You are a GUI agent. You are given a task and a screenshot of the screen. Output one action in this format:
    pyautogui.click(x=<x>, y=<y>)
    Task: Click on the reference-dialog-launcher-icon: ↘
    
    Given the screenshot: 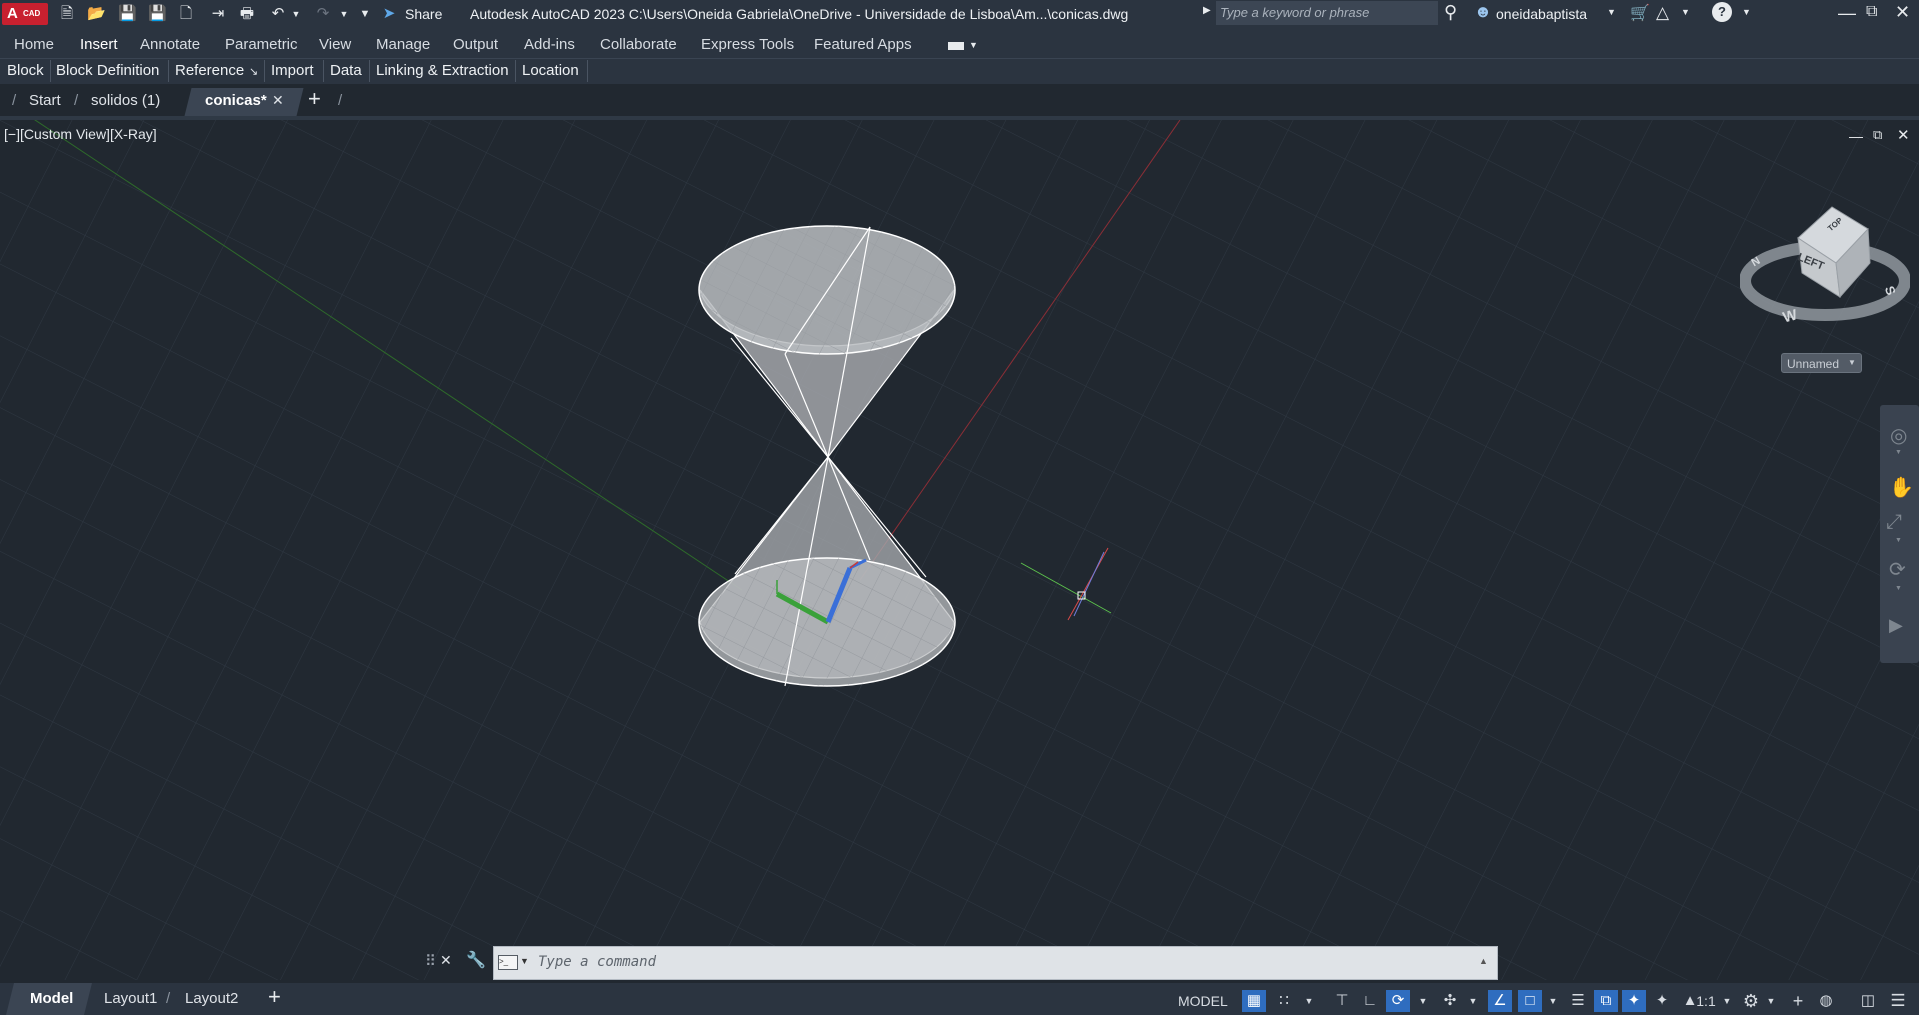 What is the action you would take?
    pyautogui.click(x=253, y=71)
    